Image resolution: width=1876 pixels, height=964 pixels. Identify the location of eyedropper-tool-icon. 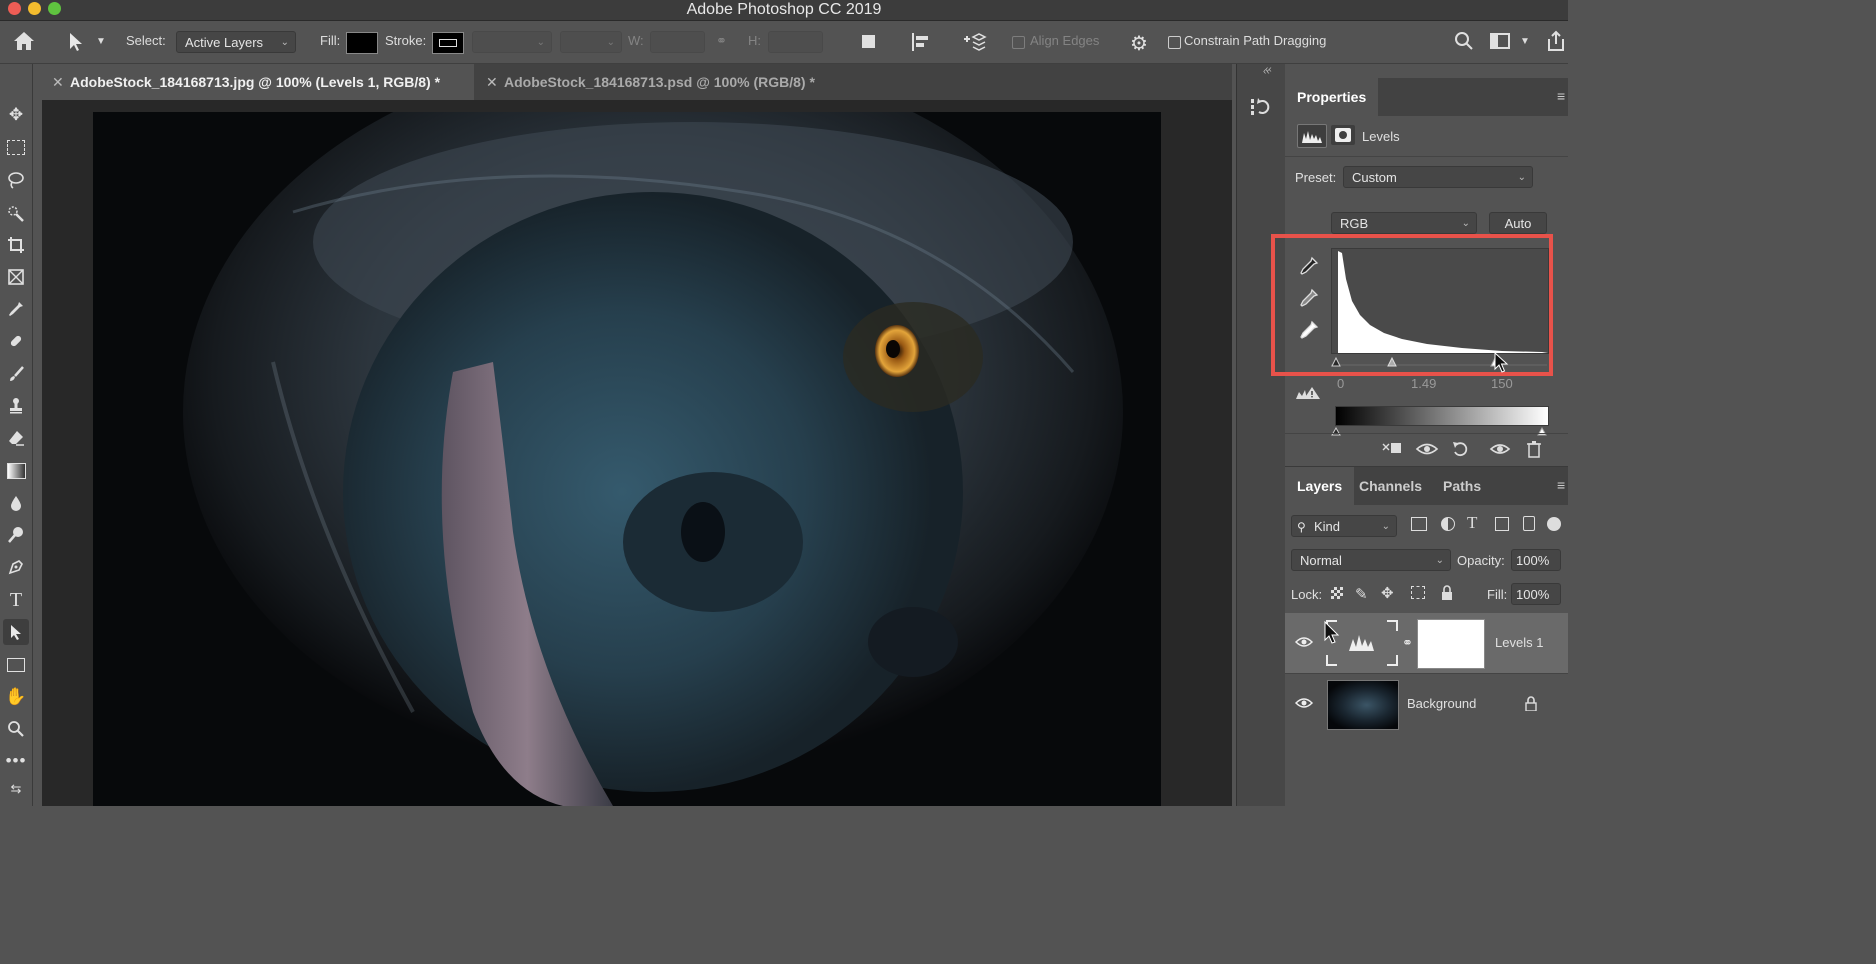
(16, 309).